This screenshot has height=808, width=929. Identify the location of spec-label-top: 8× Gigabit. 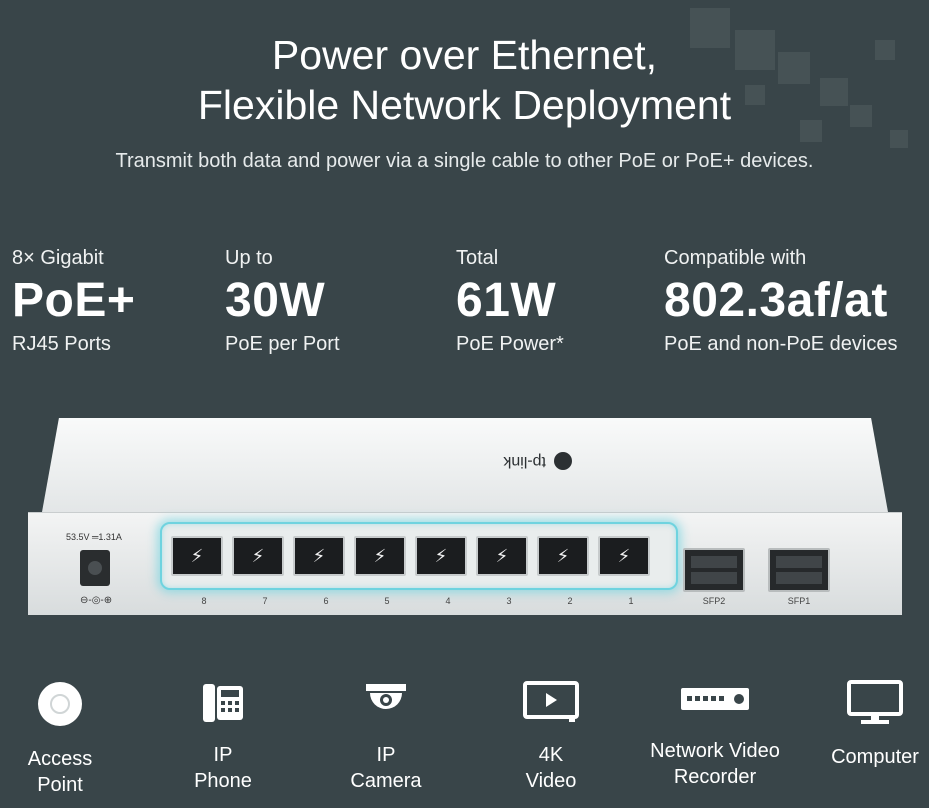
(58, 258).